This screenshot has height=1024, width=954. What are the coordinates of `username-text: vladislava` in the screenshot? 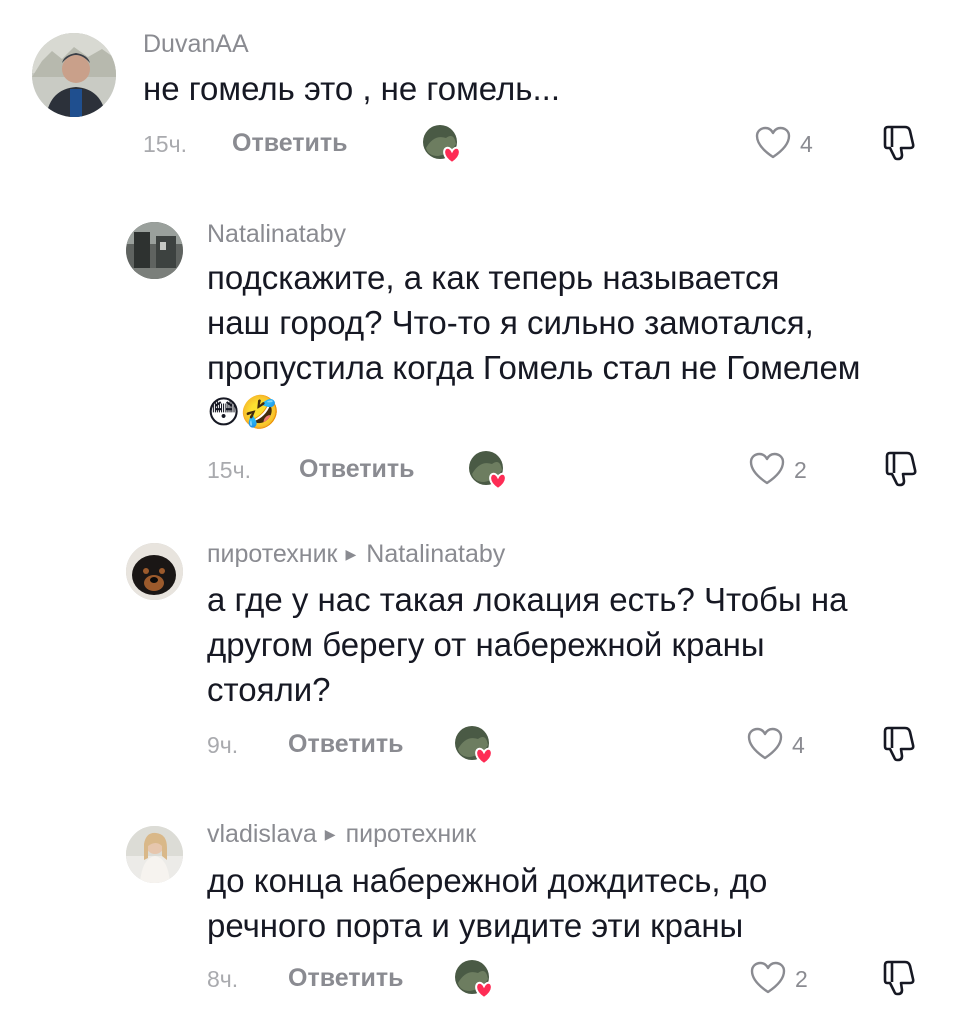 It's located at (262, 834).